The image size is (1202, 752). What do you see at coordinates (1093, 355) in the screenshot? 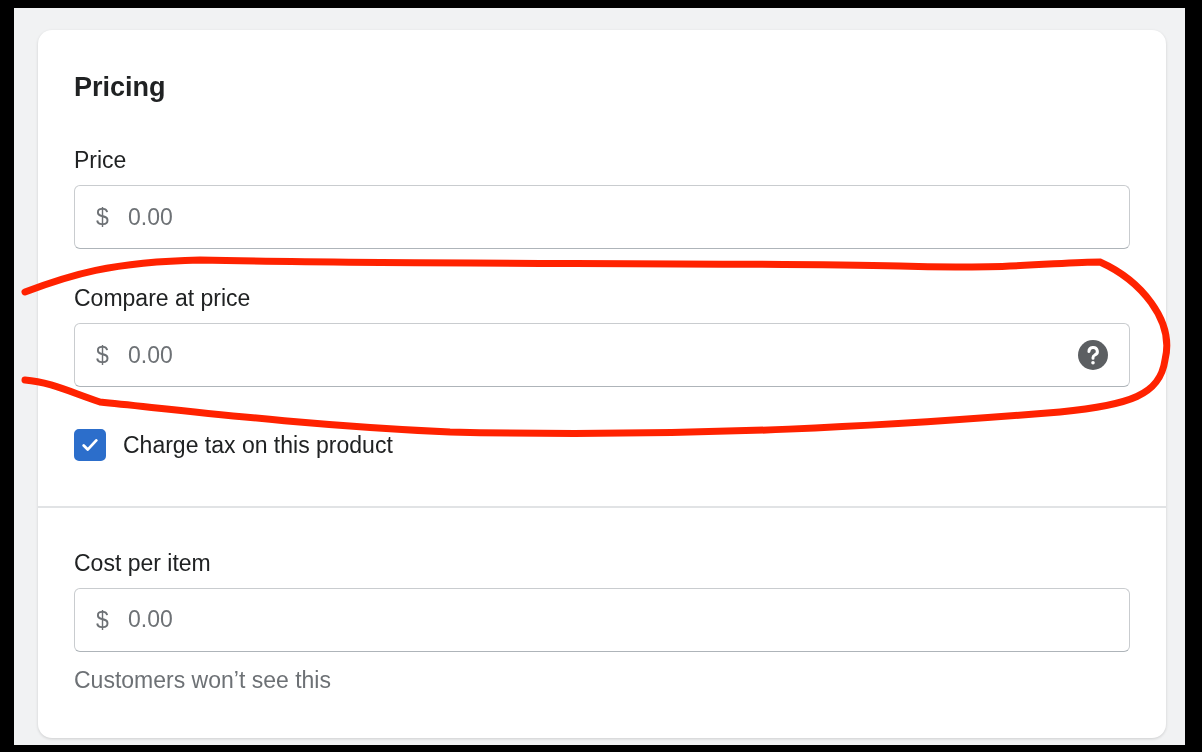
I see `help-icon` at bounding box center [1093, 355].